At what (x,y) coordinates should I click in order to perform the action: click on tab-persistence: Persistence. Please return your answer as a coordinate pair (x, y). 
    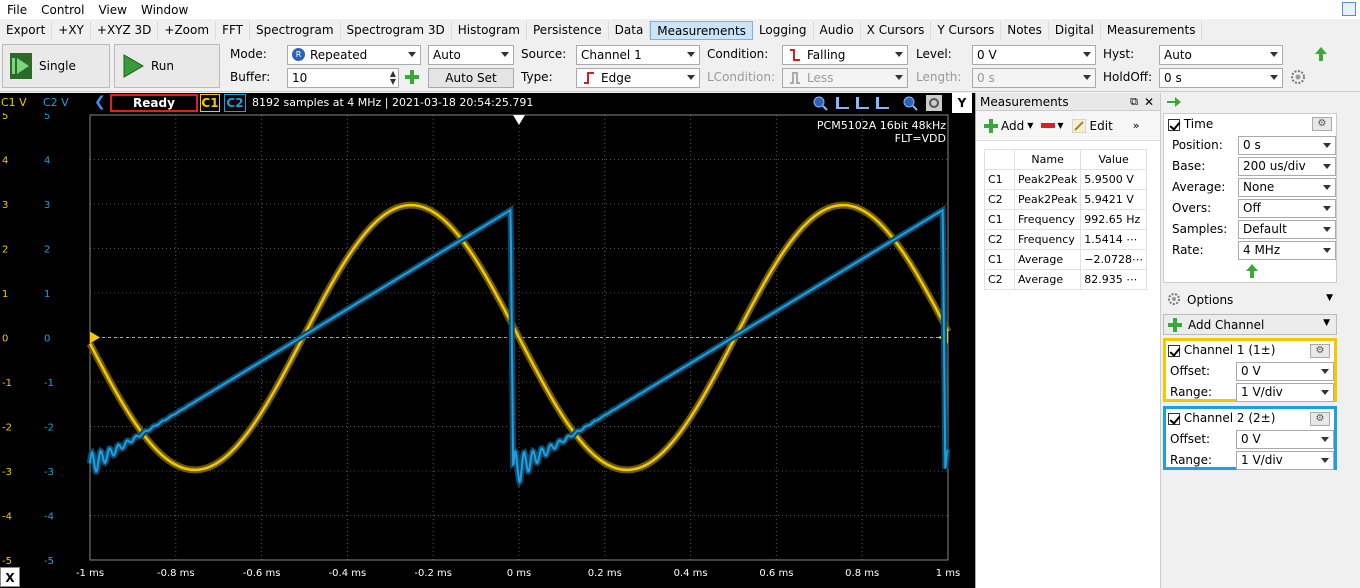
    Looking at the image, I should click on (568, 30).